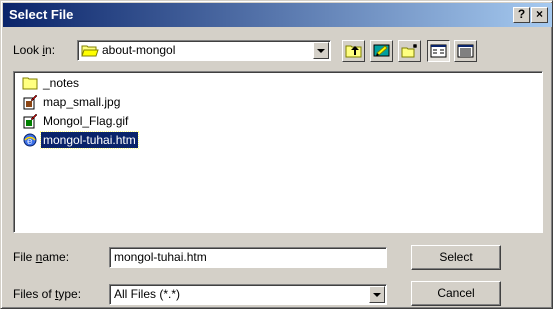  Describe the element at coordinates (41, 14) in the screenshot. I see `dialog-title: Select File` at that location.